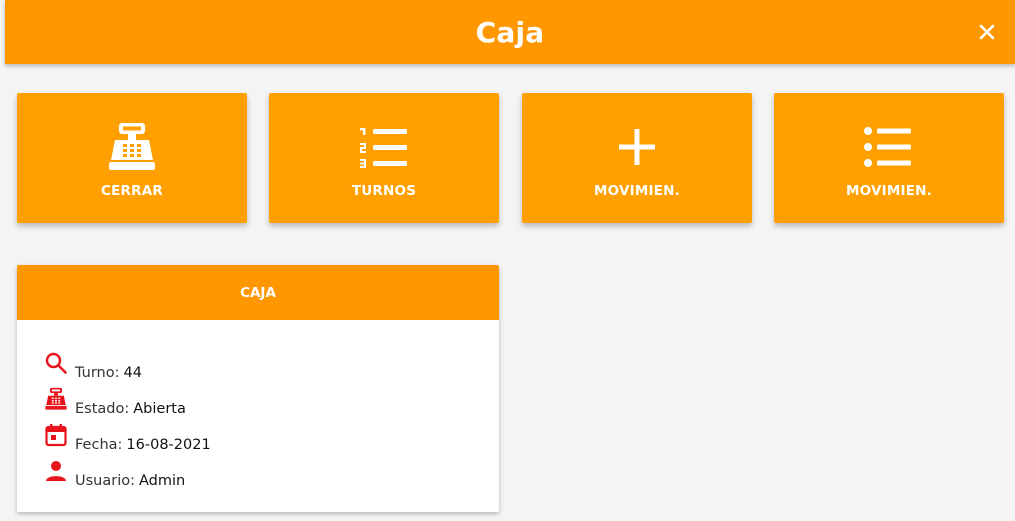  I want to click on user-icon, so click(56, 471).